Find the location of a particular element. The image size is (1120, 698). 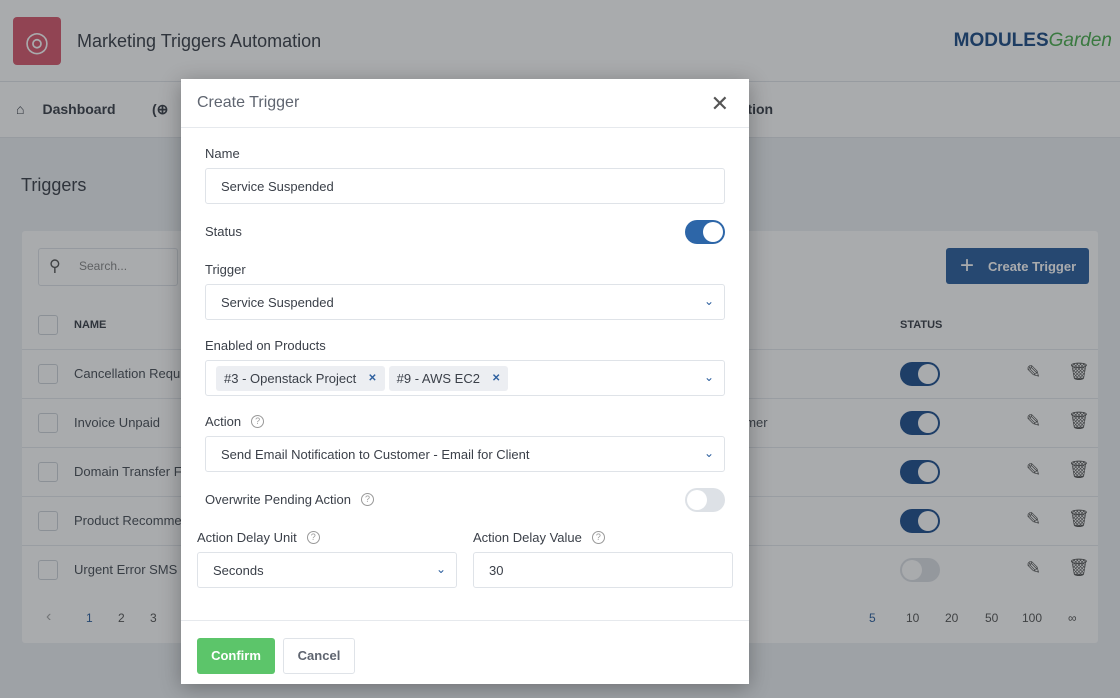

trigger-label: Trigger is located at coordinates (225, 269).